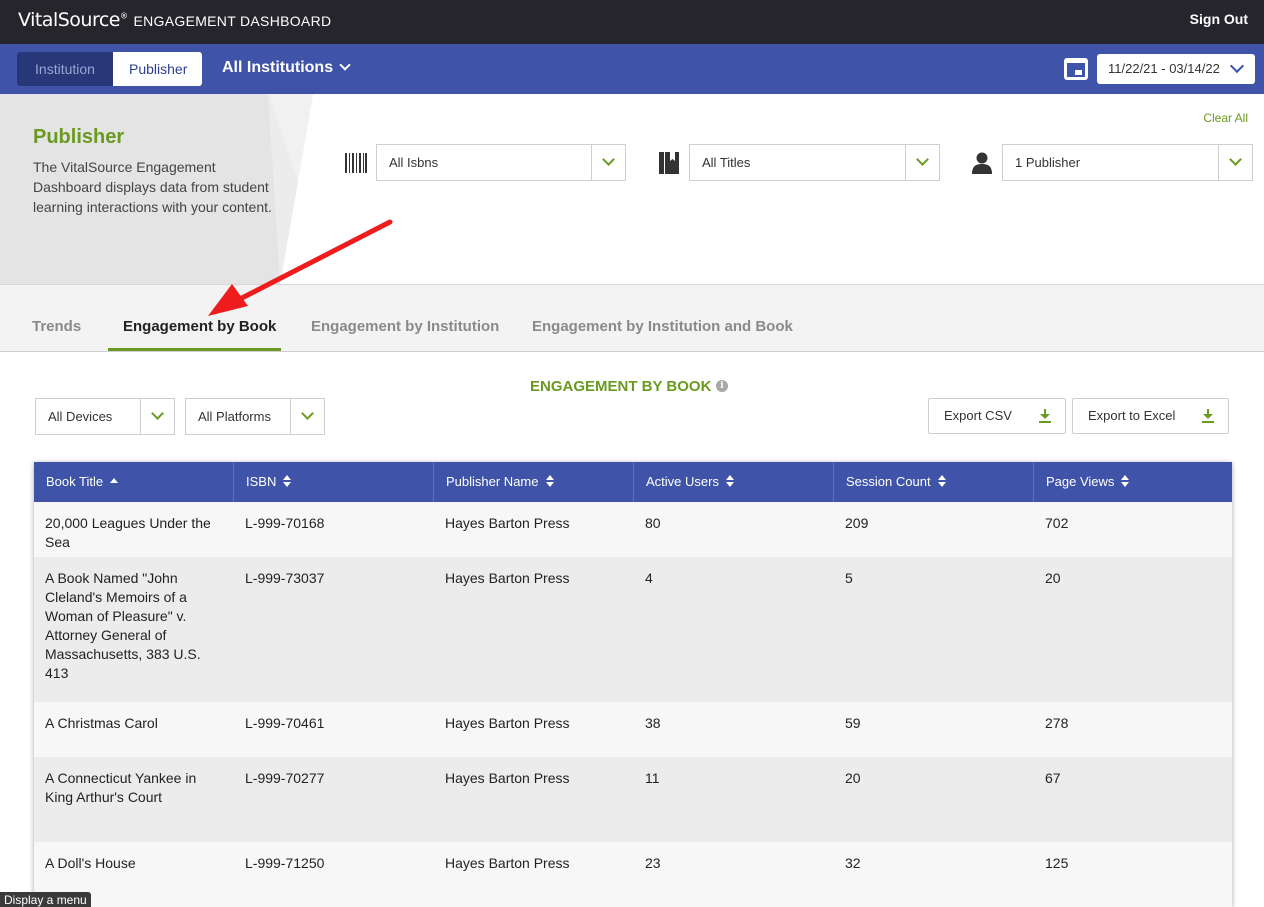  What do you see at coordinates (1080, 481) in the screenshot?
I see `column-header-label: Page Views` at bounding box center [1080, 481].